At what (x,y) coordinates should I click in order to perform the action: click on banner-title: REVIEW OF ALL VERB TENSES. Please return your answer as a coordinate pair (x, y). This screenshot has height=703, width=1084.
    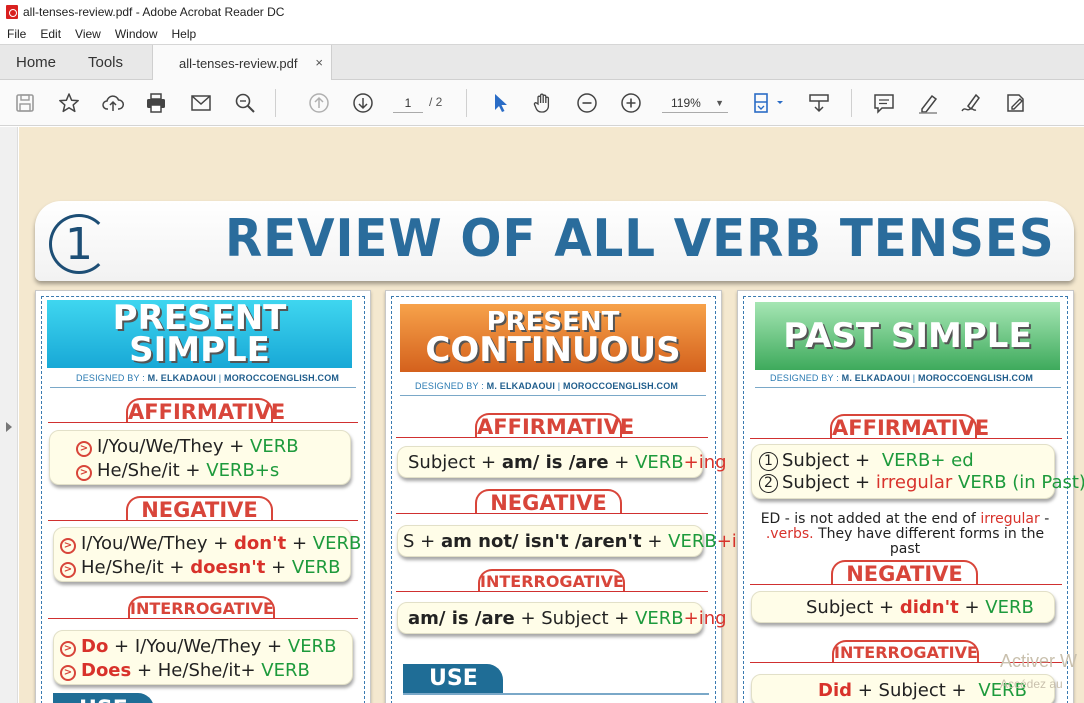
    Looking at the image, I should click on (640, 239).